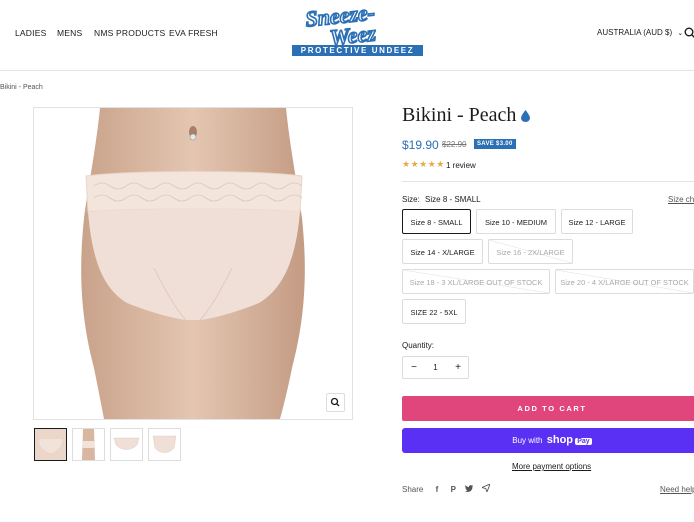  I want to click on info-divider, so click(548, 181).